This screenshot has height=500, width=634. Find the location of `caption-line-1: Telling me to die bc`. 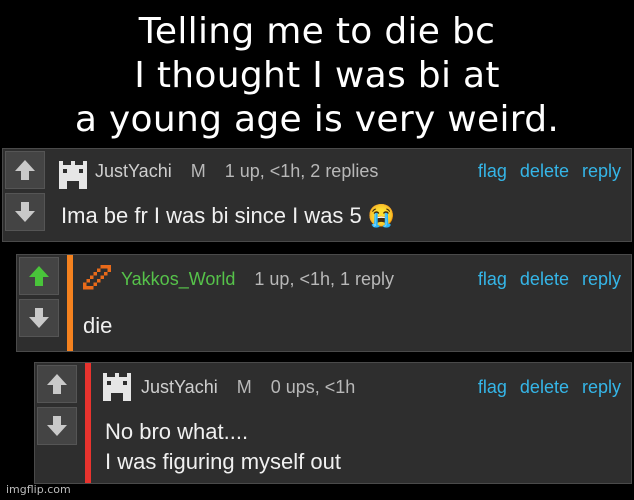

caption-line-1: Telling me to die bc is located at coordinates (317, 31).